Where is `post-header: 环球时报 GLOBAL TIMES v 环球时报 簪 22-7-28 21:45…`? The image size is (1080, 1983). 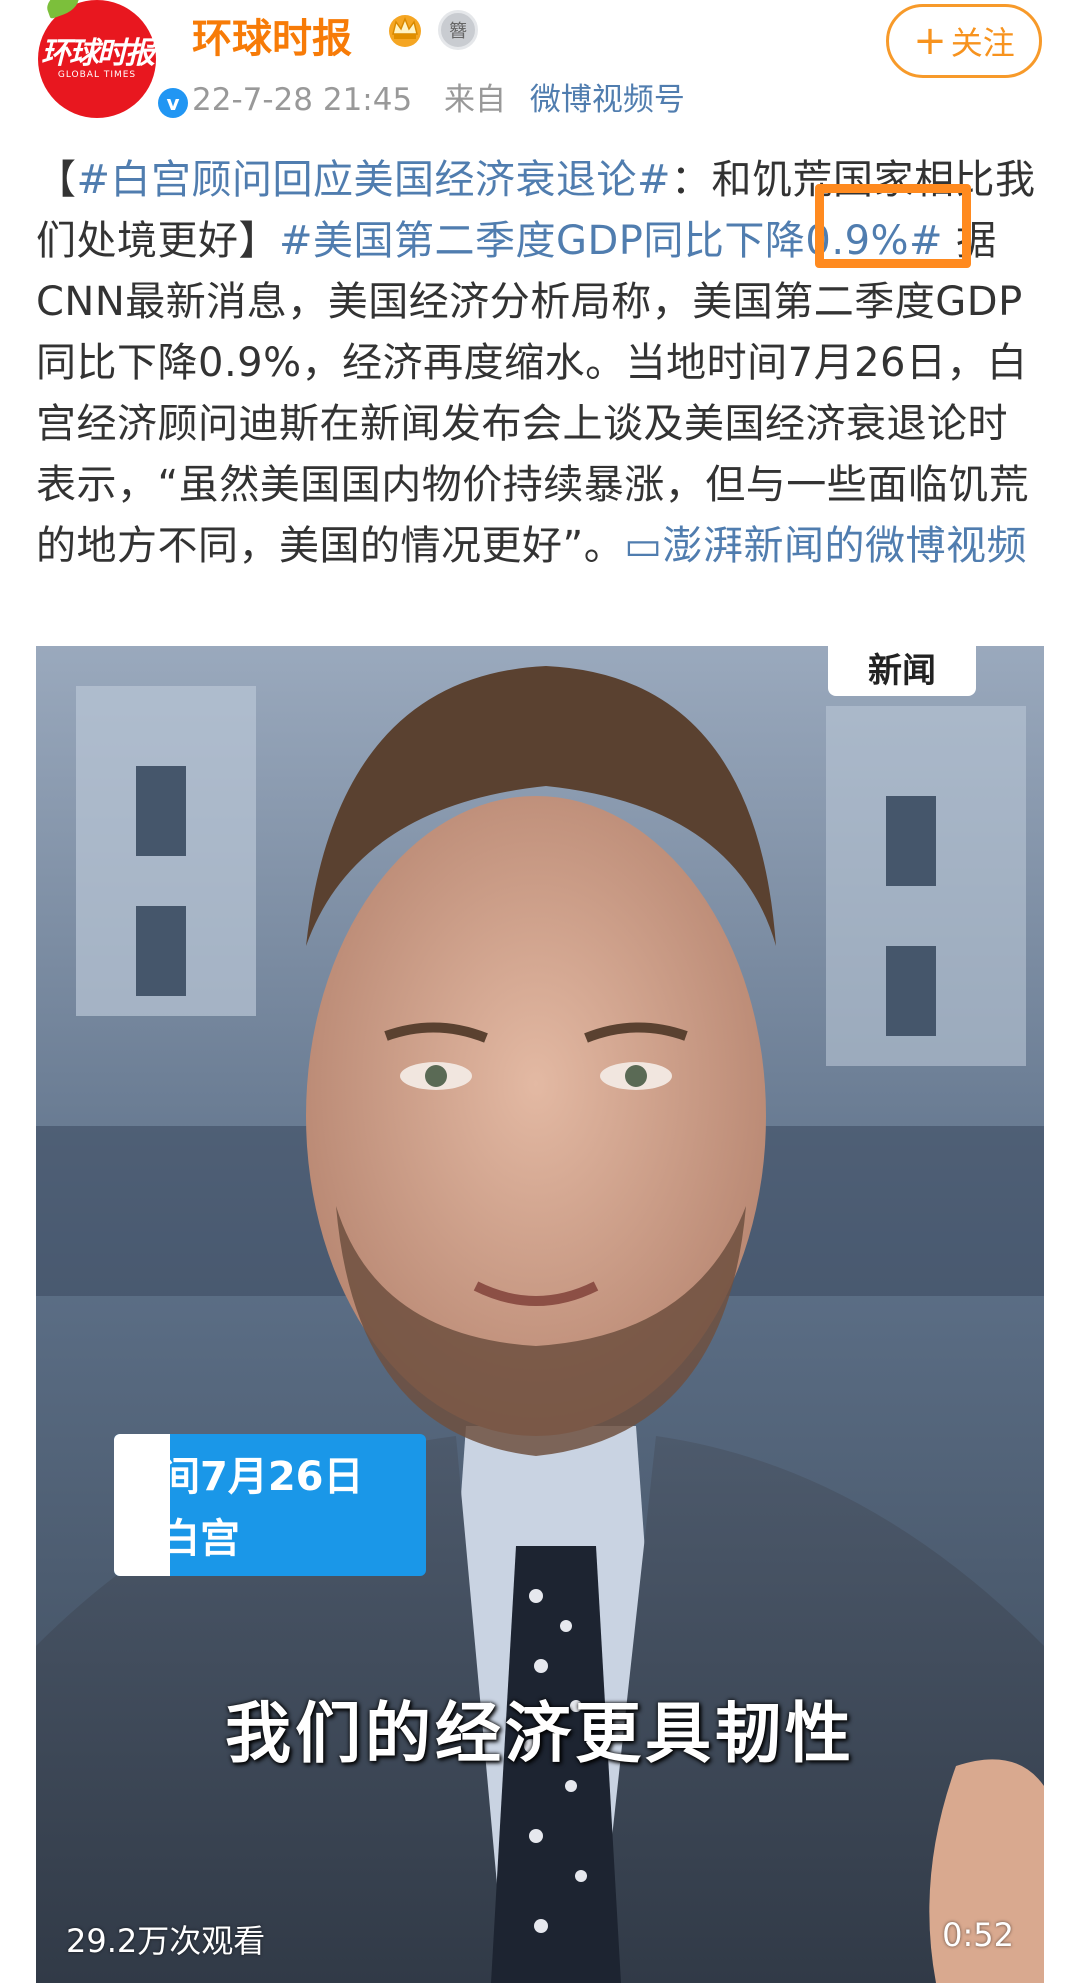
post-header: 环球时报 GLOBAL TIMES v 环球时报 簪 22-7-28 21:45… is located at coordinates (540, 65).